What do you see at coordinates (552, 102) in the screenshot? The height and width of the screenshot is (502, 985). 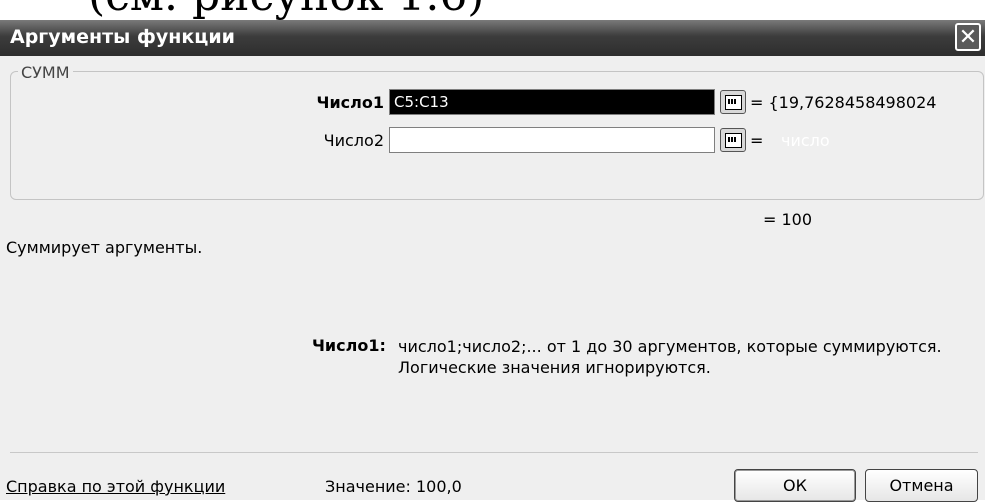 I see `arg1-input: C5:C13` at bounding box center [552, 102].